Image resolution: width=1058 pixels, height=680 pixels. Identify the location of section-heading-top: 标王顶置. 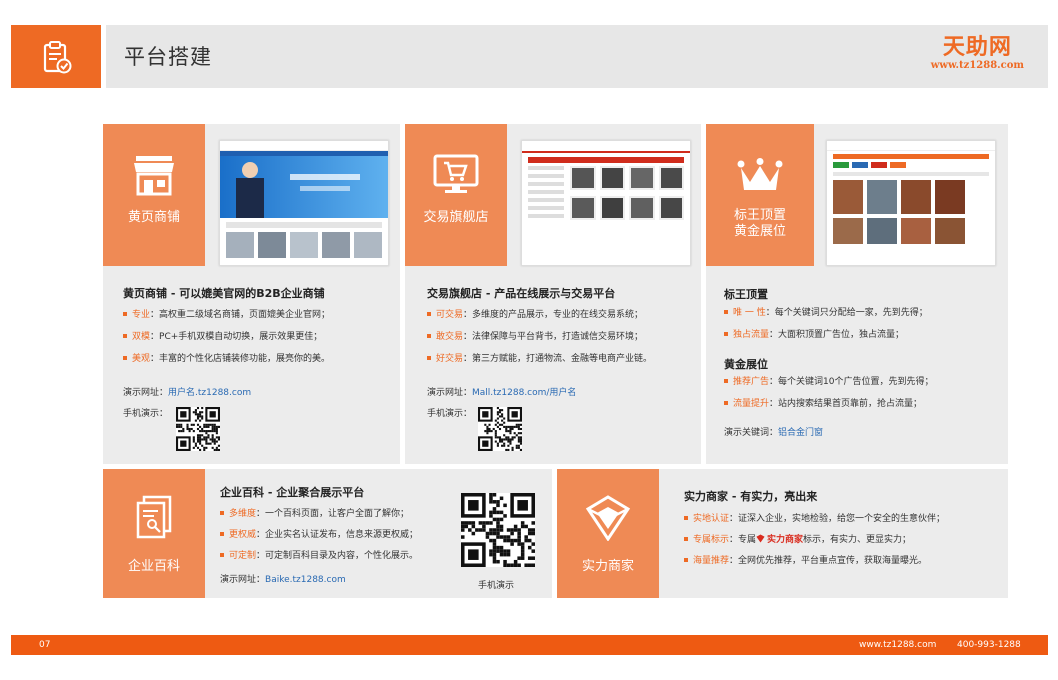
(746, 294).